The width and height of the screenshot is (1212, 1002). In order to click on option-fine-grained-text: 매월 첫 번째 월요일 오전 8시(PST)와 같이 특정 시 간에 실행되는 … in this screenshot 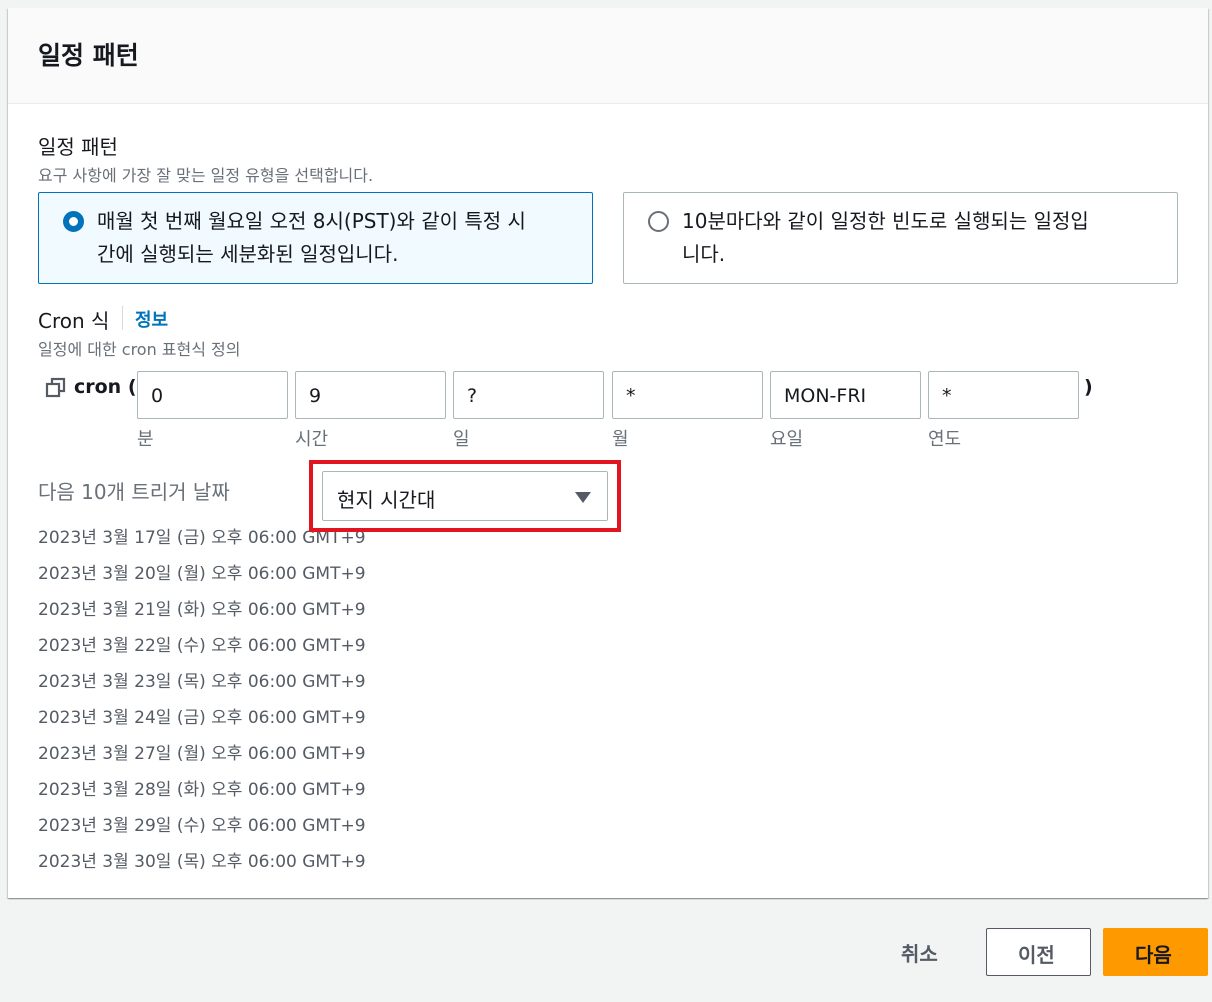, I will do `click(332, 238)`.